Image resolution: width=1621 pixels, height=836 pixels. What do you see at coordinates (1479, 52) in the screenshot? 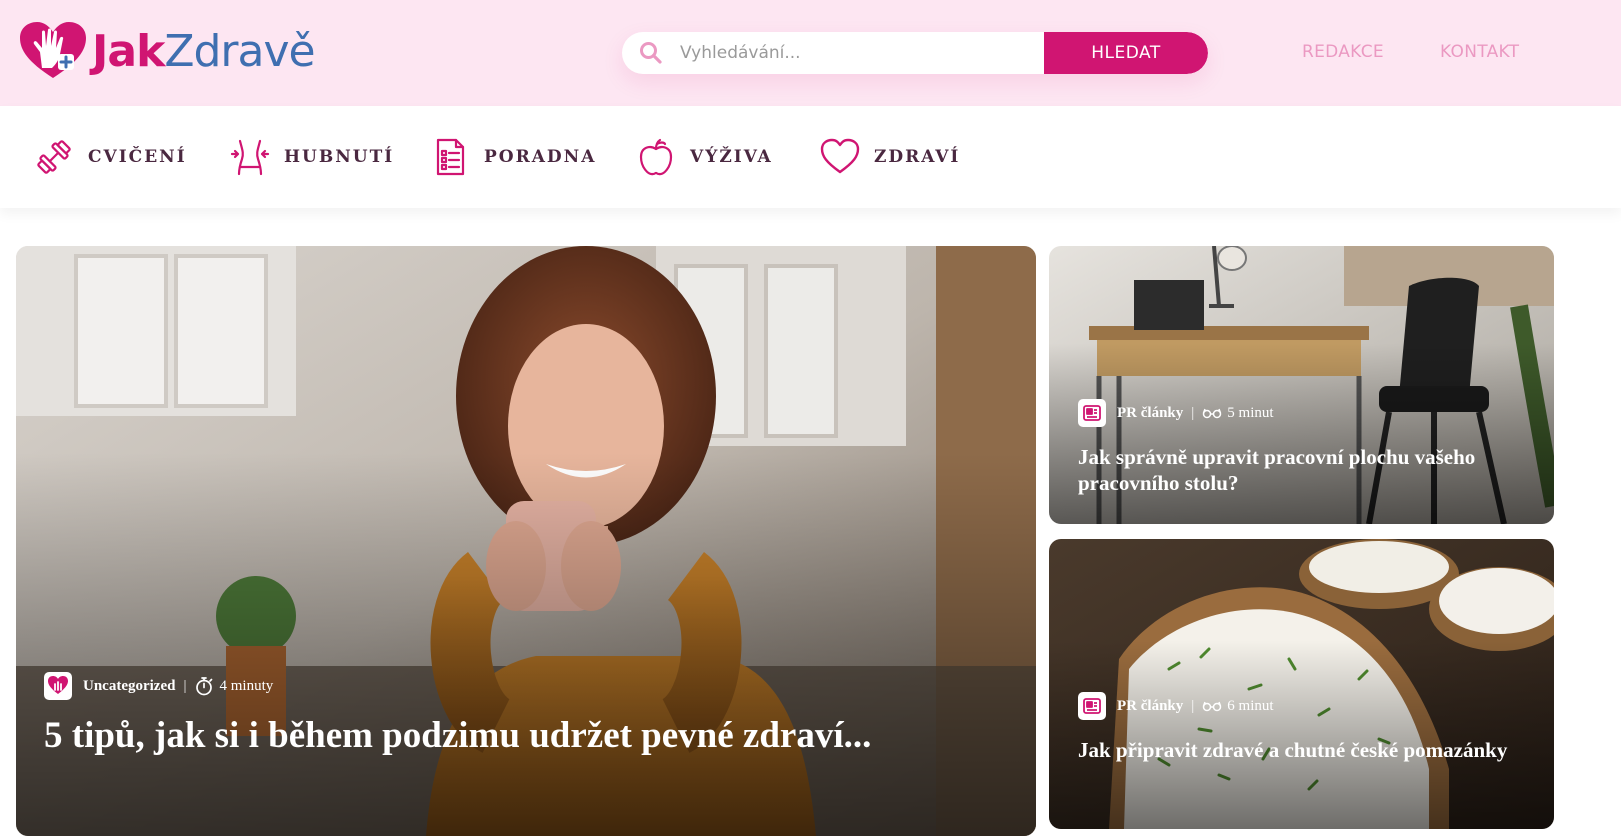
I see `kontakt-link: KONTAKT` at bounding box center [1479, 52].